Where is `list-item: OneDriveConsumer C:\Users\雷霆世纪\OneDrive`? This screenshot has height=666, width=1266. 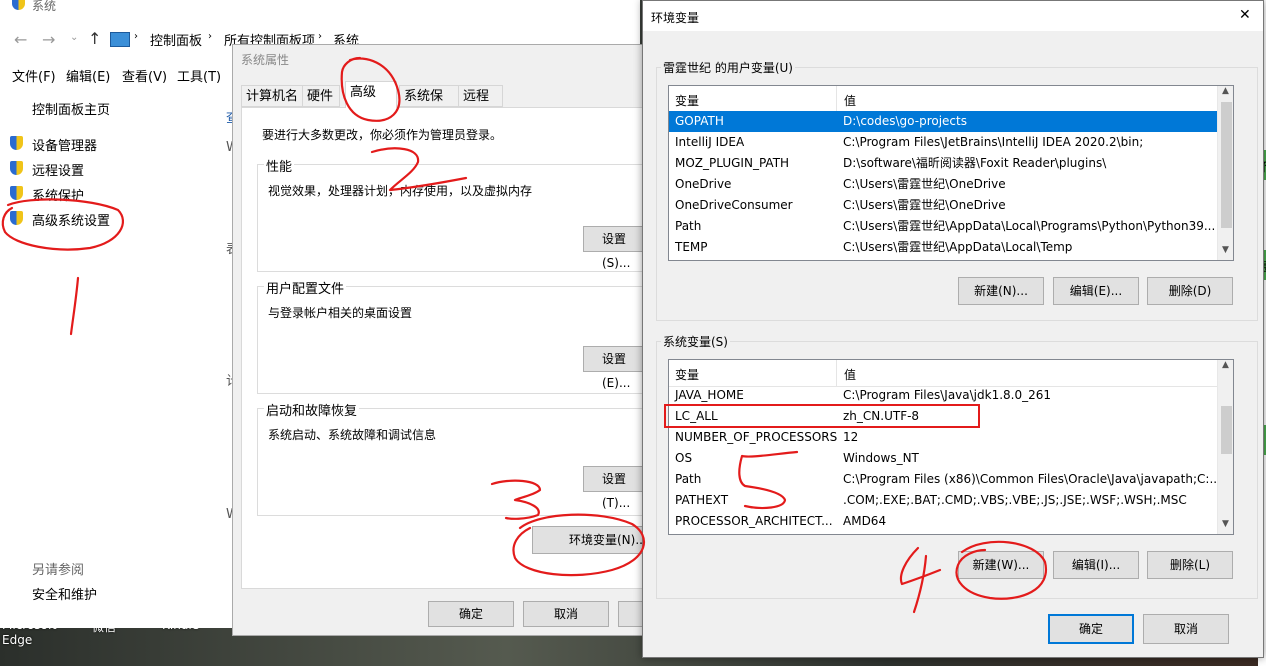
list-item: OneDriveConsumer C:\Users\雷霆世纪\OneDrive is located at coordinates (943, 205).